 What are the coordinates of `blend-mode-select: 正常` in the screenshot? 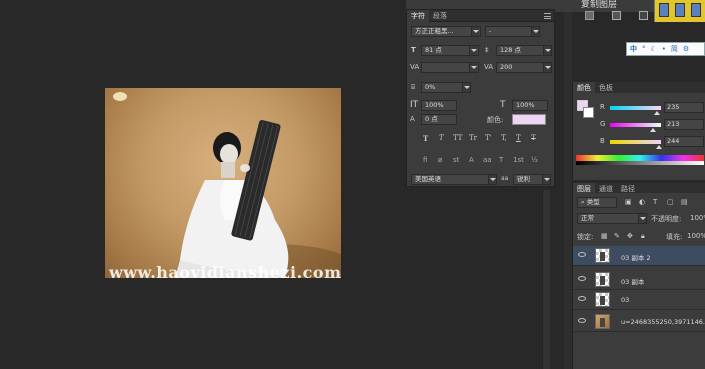 It's located at (612, 218).